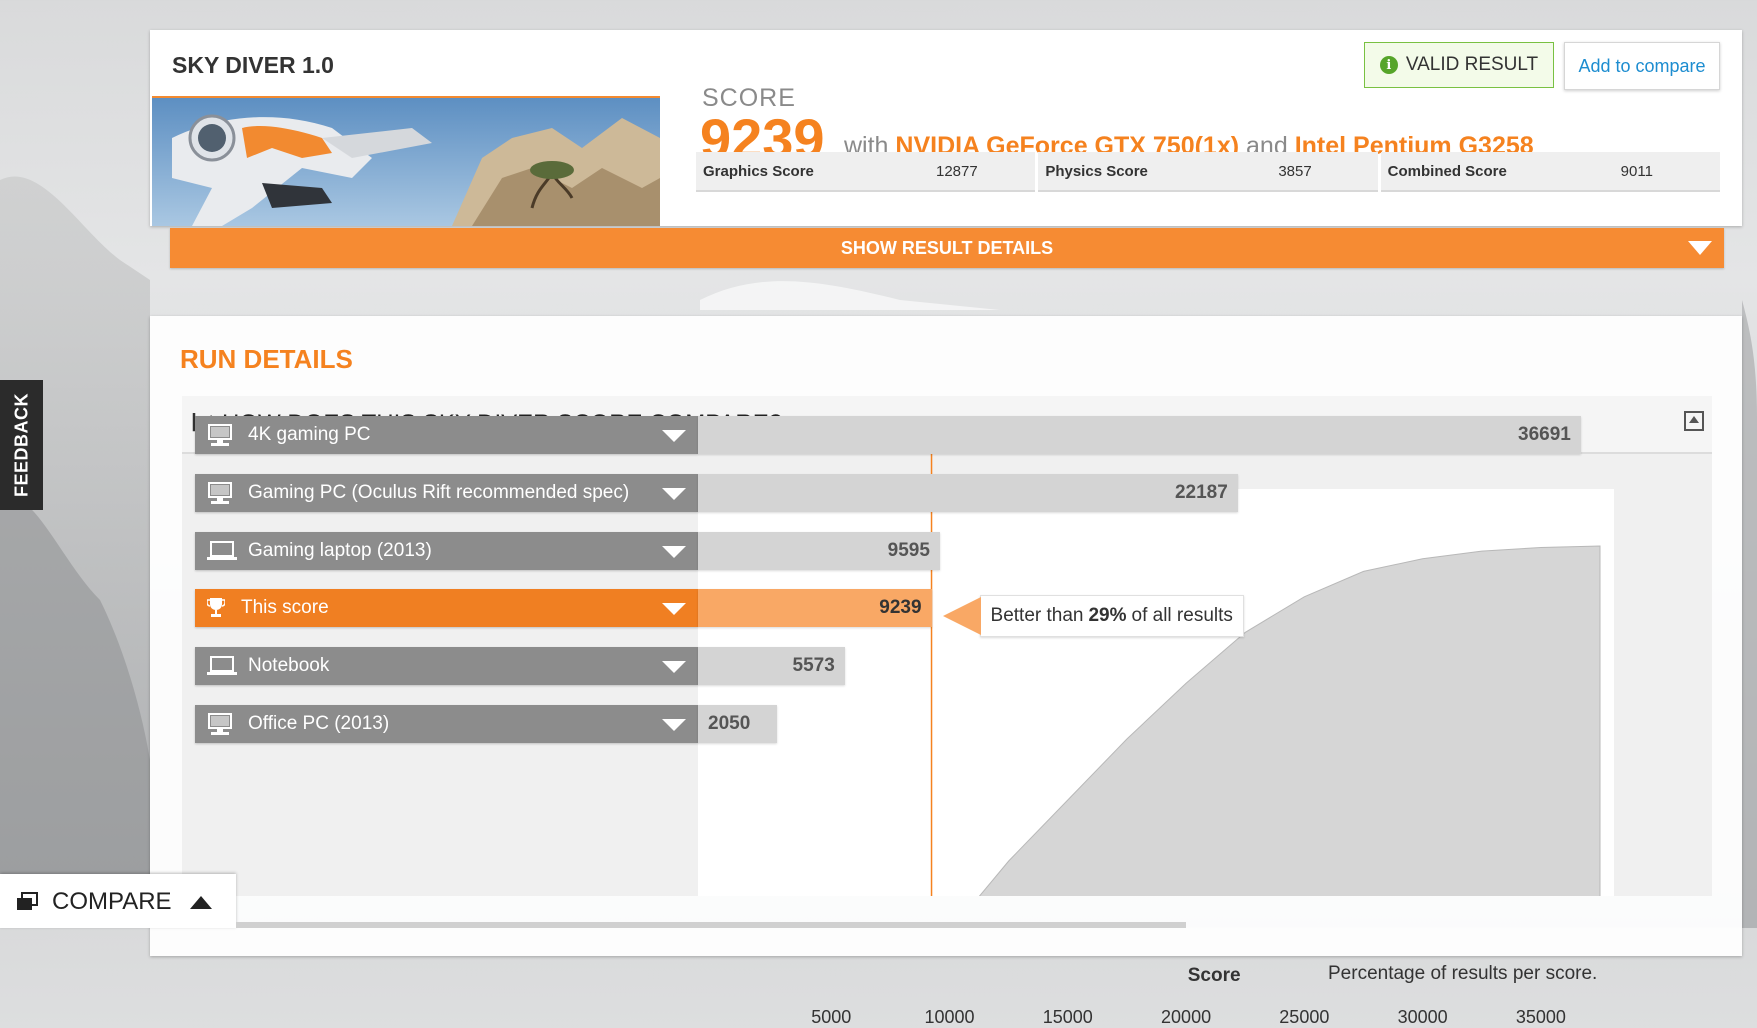  What do you see at coordinates (285, 608) in the screenshot?
I see `comparison-row-label: This score` at bounding box center [285, 608].